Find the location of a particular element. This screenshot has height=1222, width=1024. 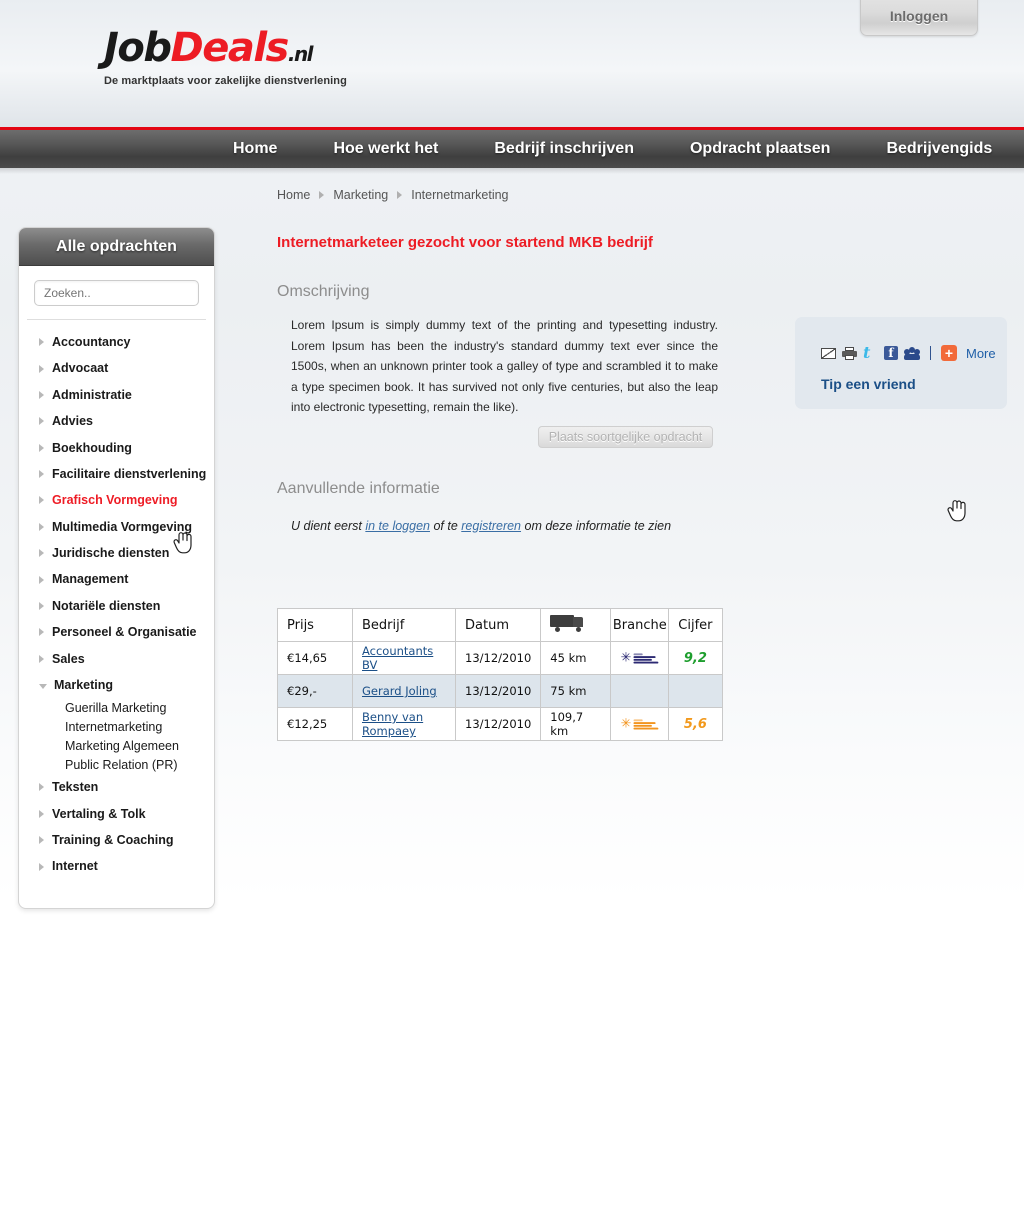

cell-cijfer: 9,2 is located at coordinates (695, 658).